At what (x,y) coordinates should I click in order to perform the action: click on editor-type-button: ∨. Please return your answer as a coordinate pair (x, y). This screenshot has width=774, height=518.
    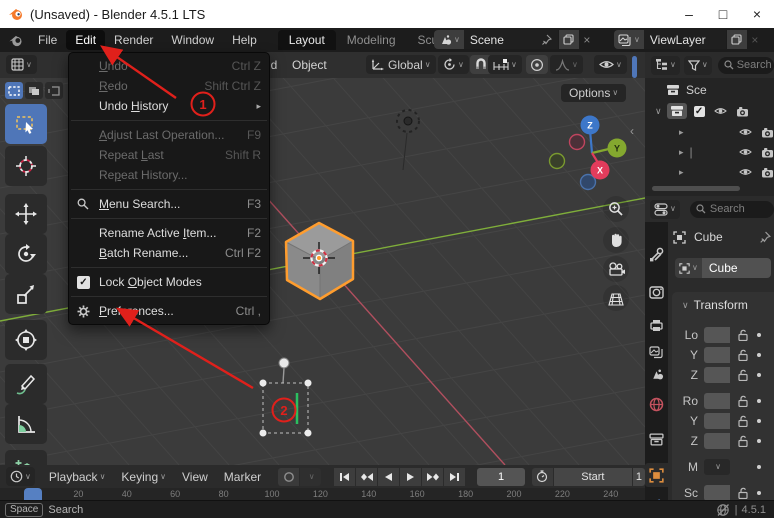
    Looking at the image, I should click on (21, 64).